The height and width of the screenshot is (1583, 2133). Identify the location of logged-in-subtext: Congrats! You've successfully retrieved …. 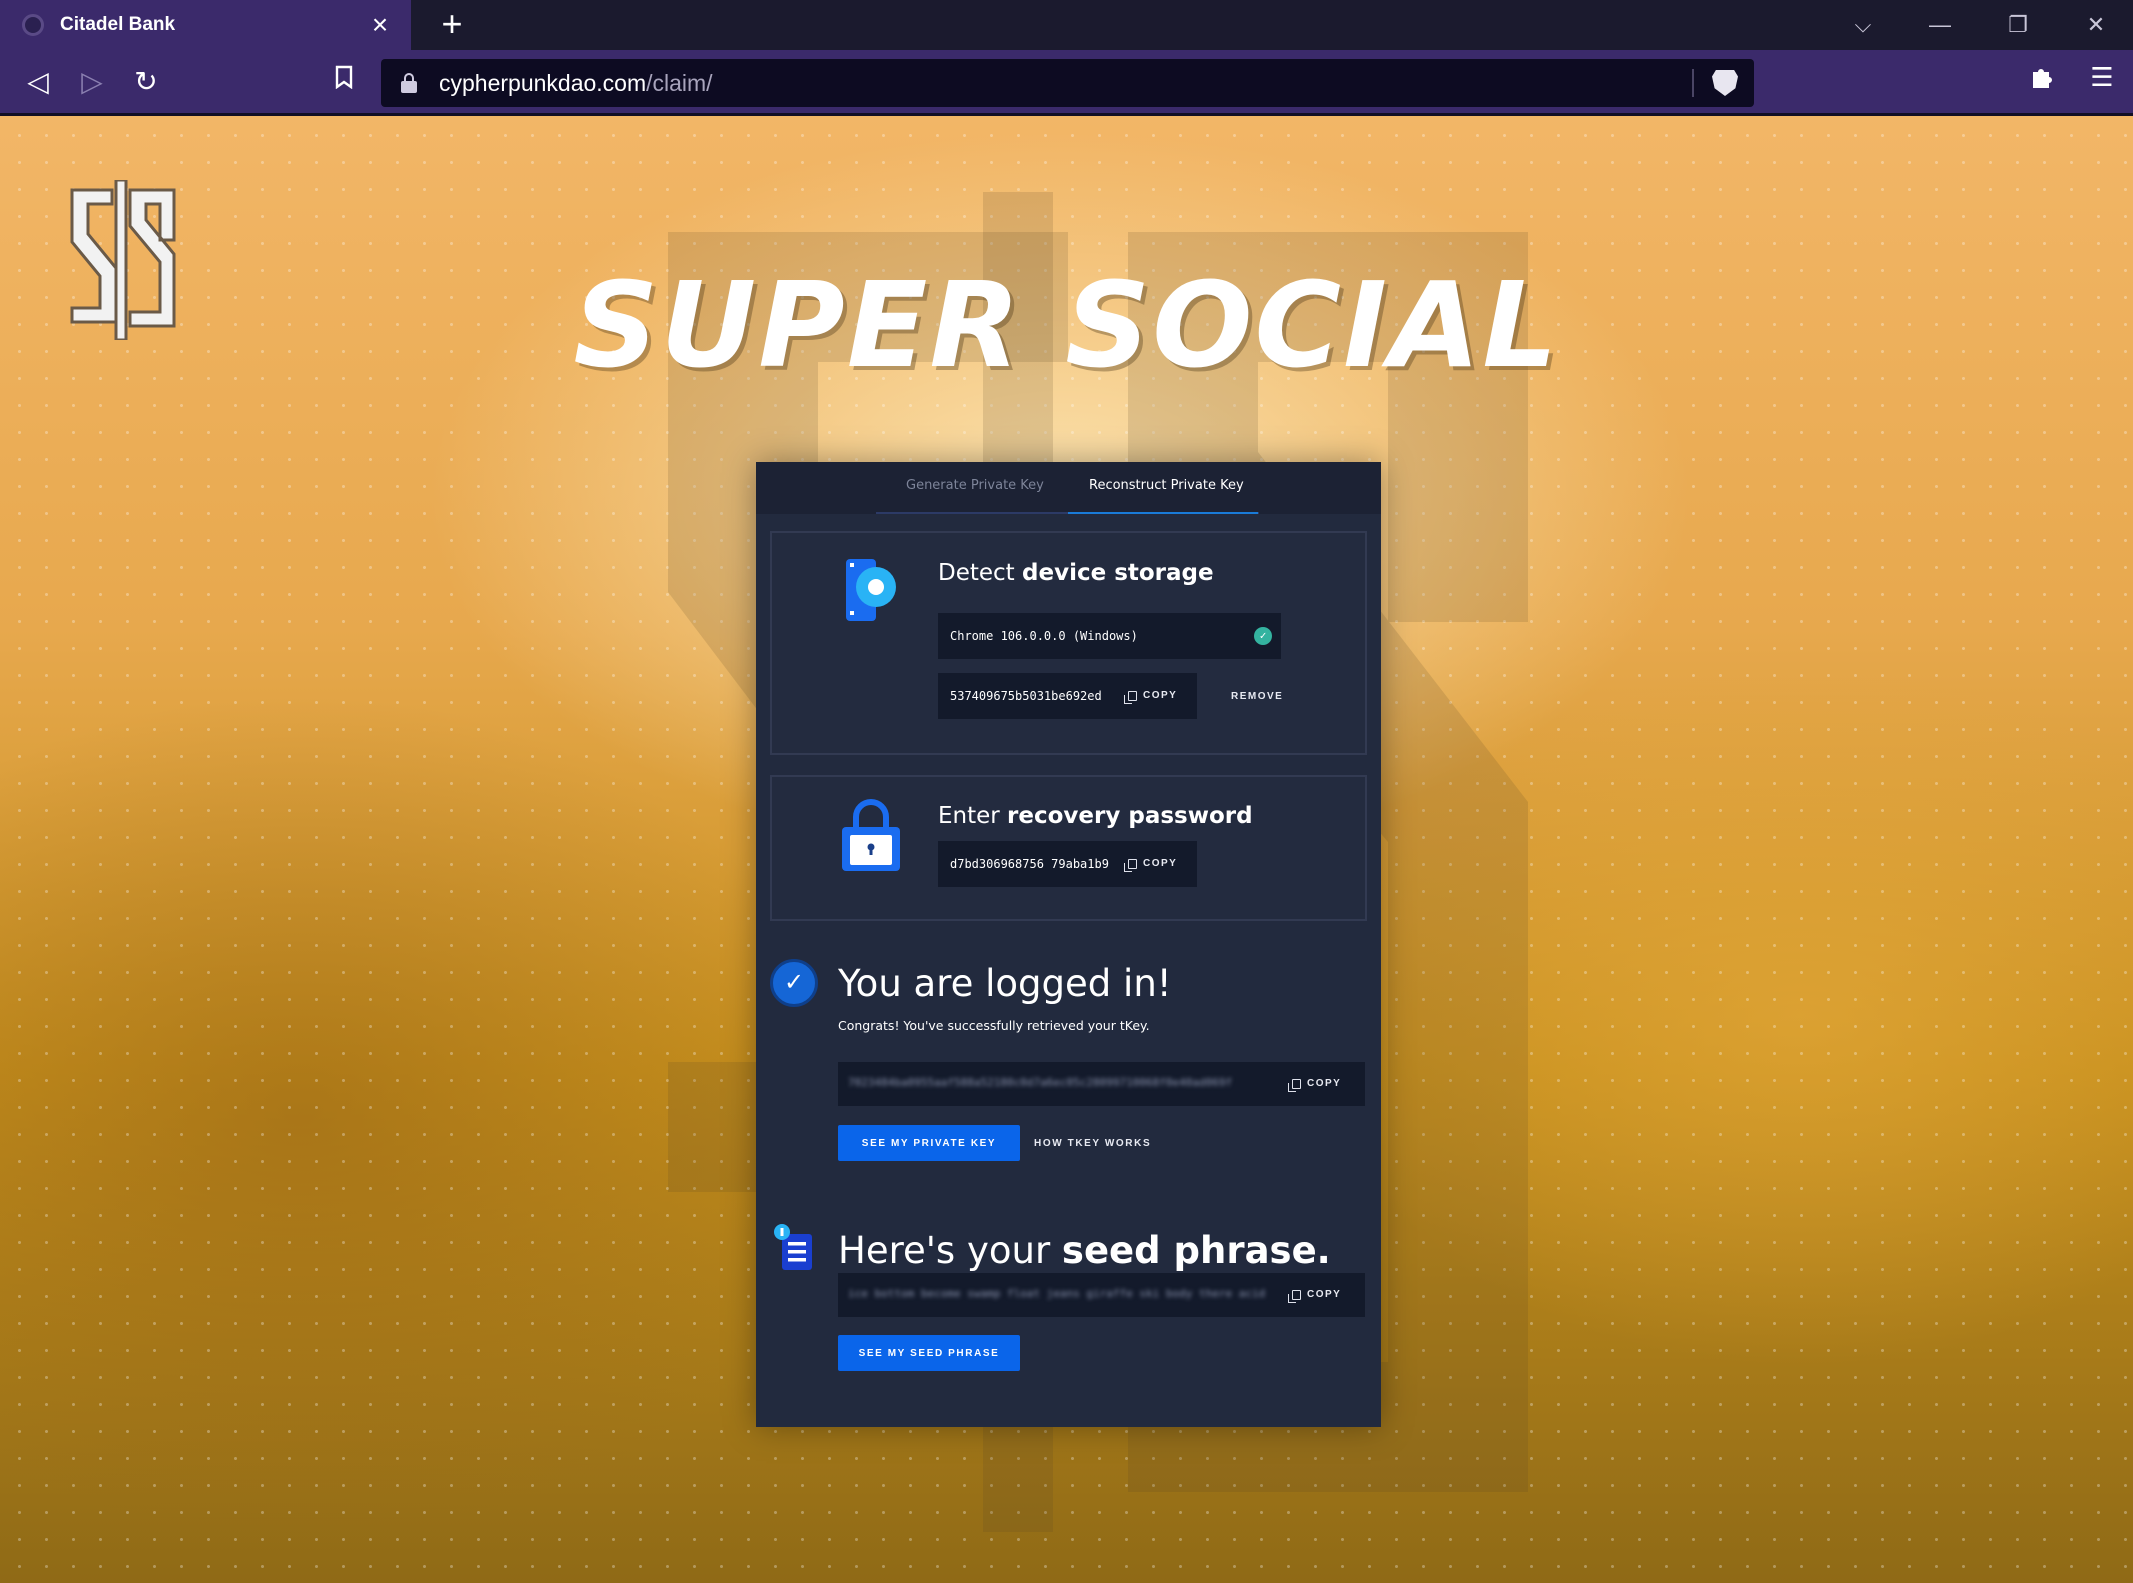
(994, 1025).